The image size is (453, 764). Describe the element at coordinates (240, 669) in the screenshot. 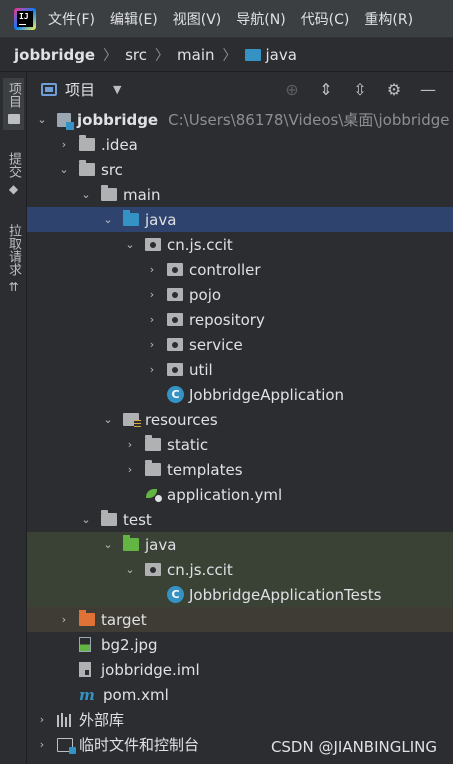

I see `tree-node-iml: jobbridge.iml` at that location.